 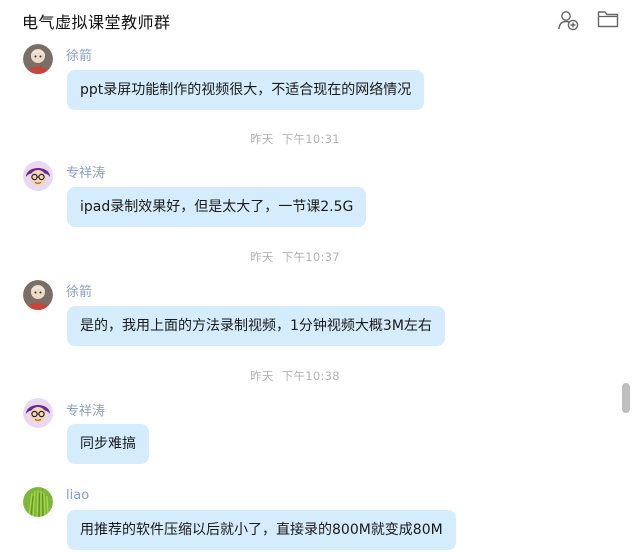 I want to click on timestamp: 昨天 下午10:38, so click(x=295, y=376).